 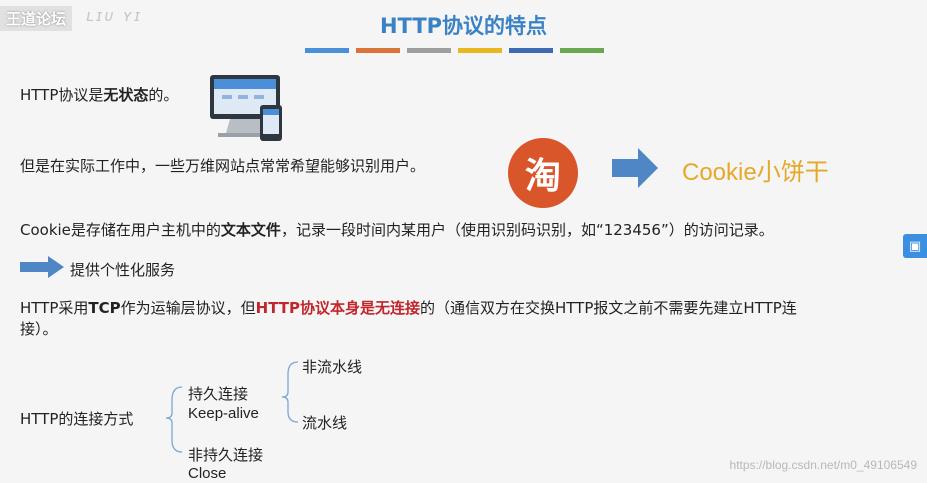 I want to click on tree-root-label: HTTP的连接方式, so click(x=77, y=419).